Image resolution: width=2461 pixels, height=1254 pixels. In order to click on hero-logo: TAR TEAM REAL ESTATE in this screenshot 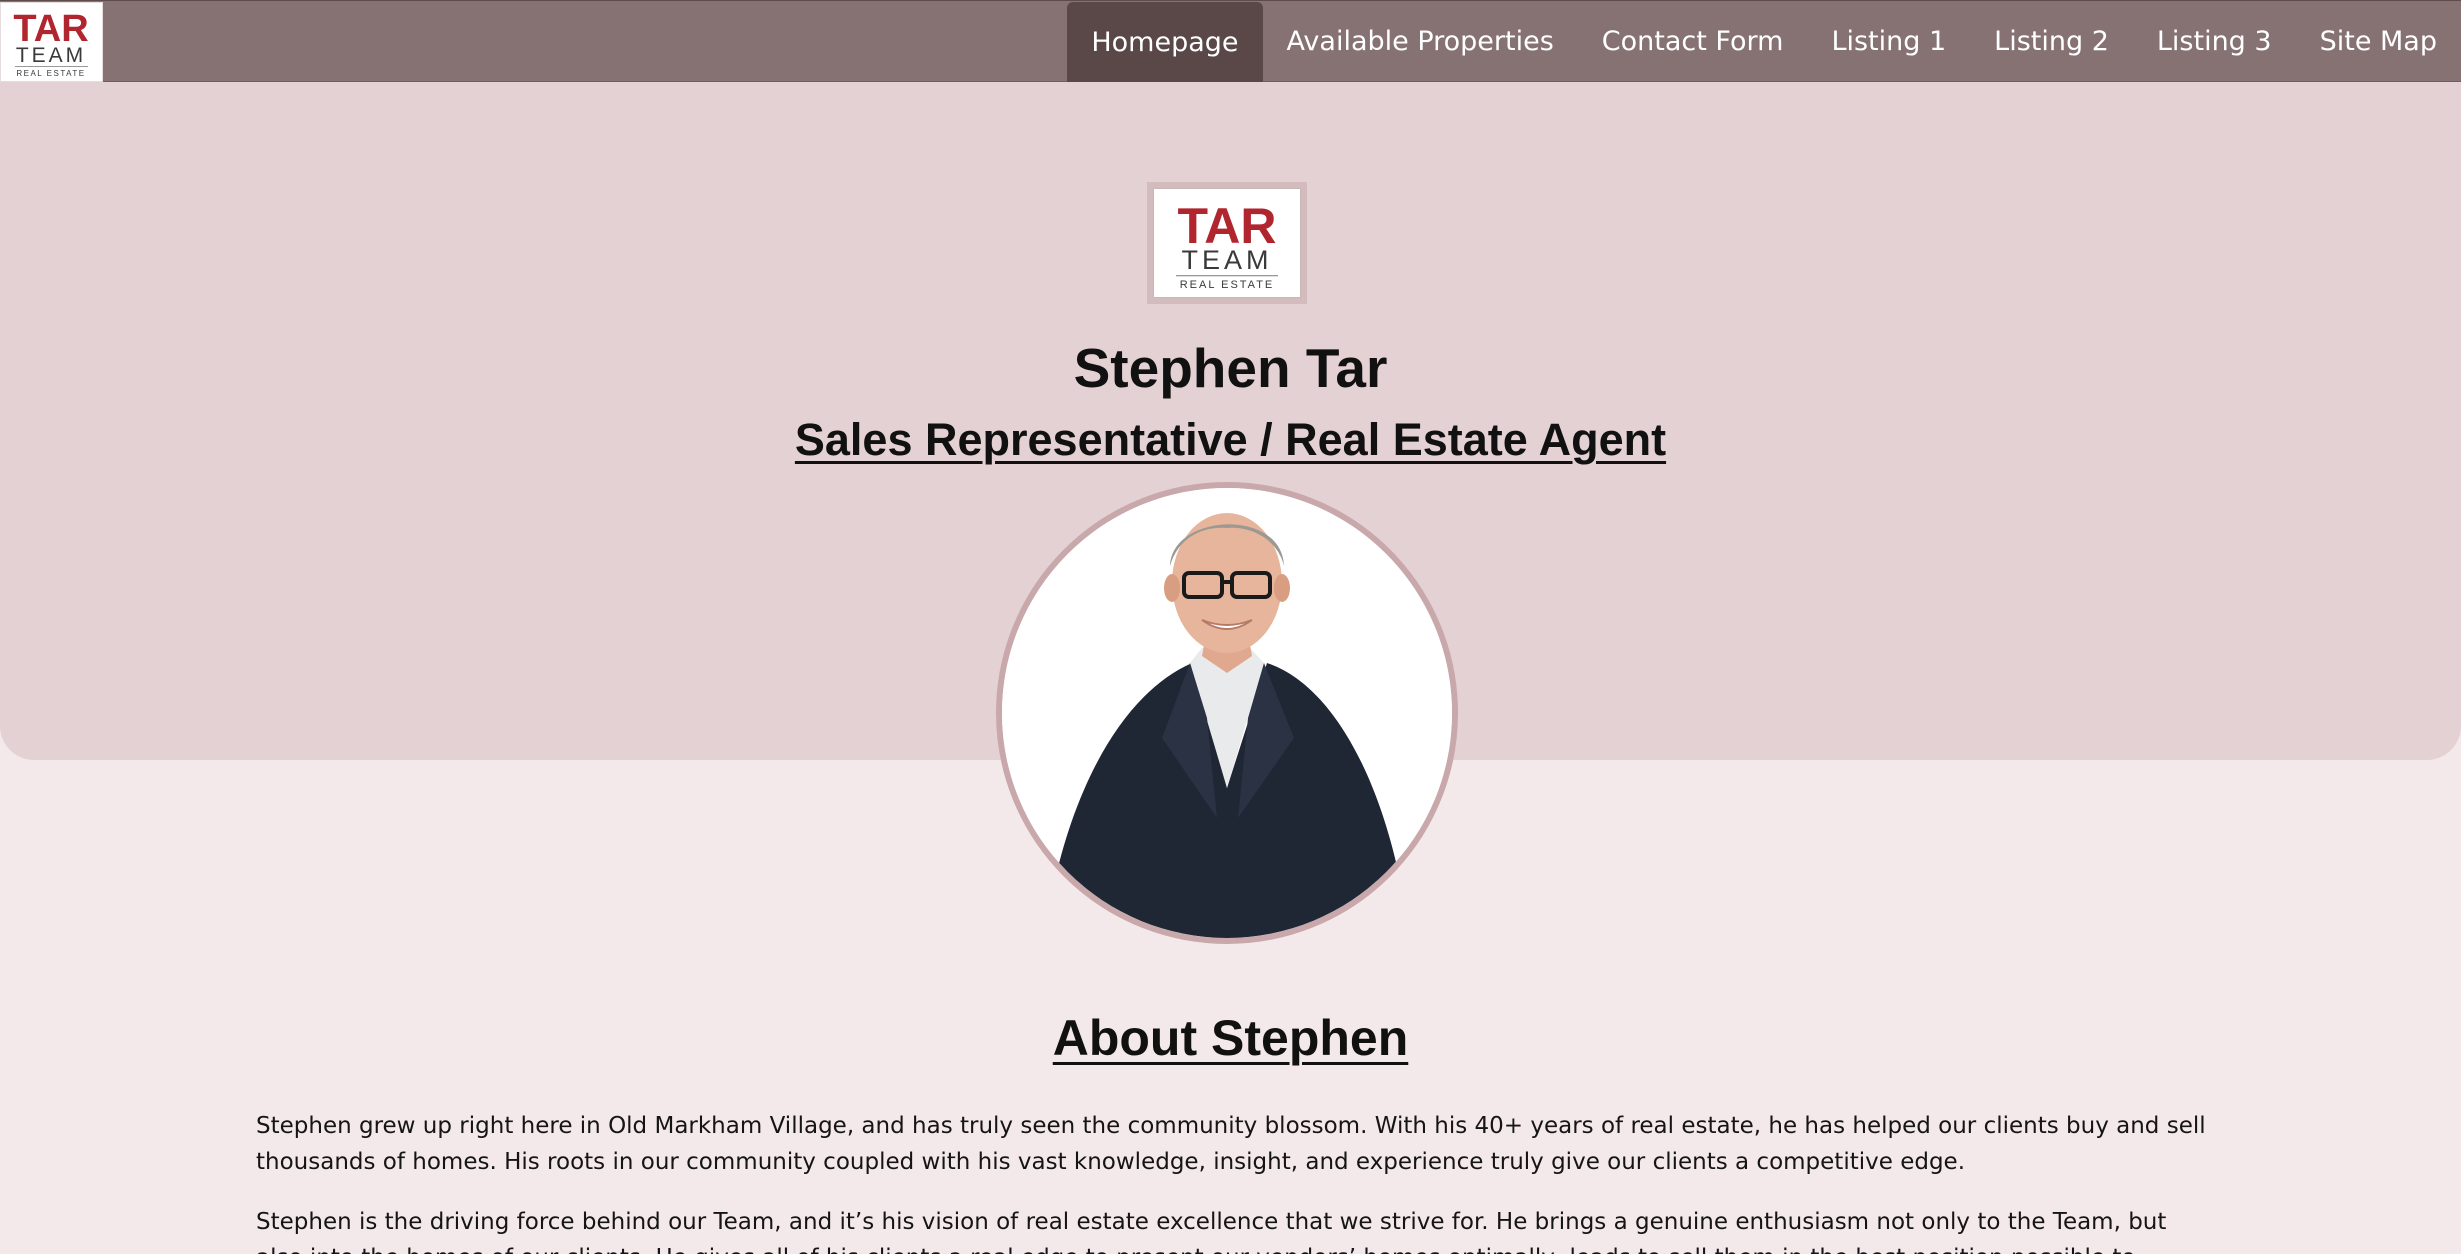, I will do `click(1227, 243)`.